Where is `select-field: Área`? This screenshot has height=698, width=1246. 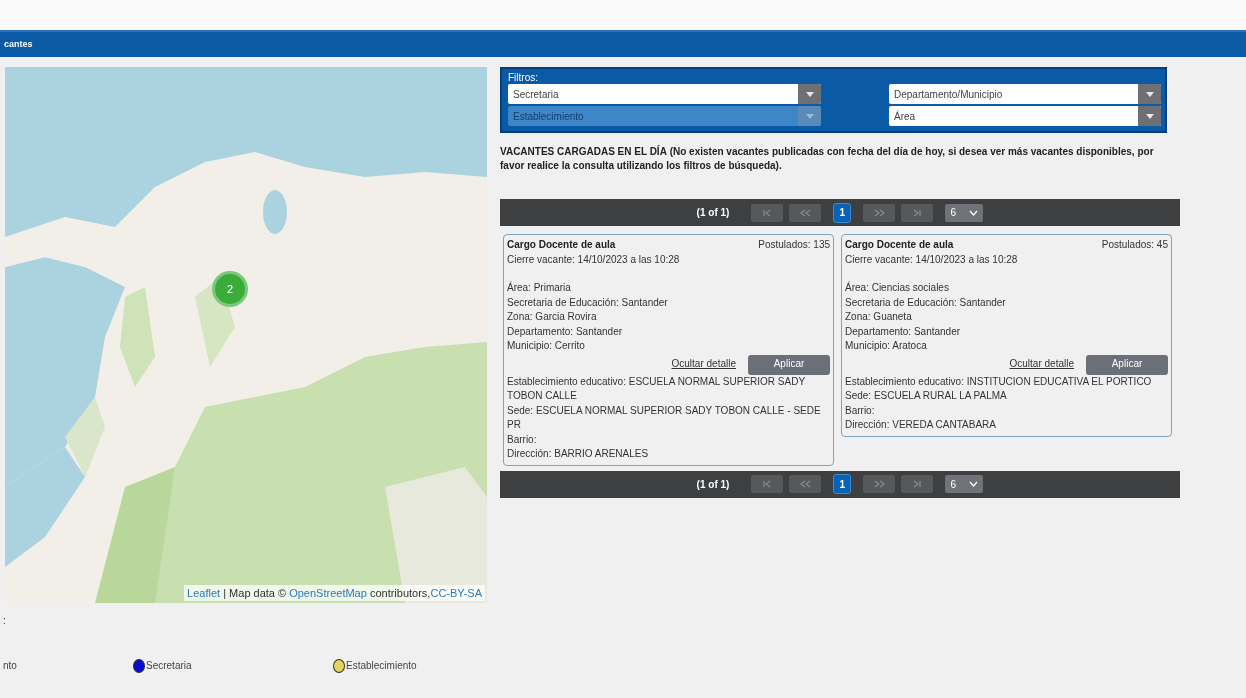 select-field: Área is located at coordinates (1025, 116).